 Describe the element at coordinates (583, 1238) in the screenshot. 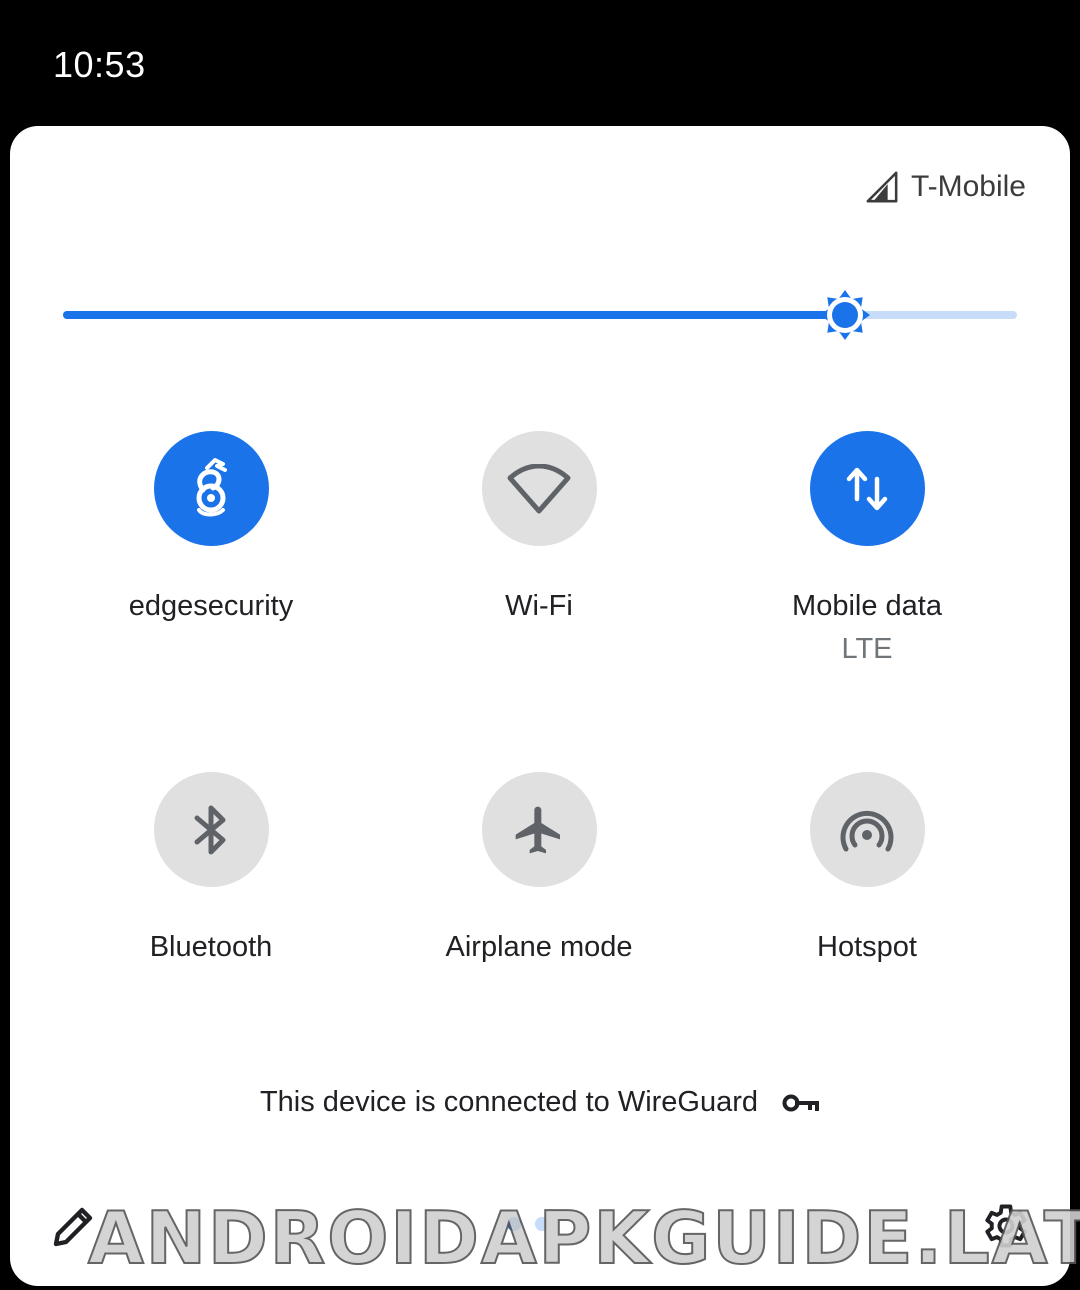

I see `watermark: ANDROIDAPKGUIDE.LAT` at that location.